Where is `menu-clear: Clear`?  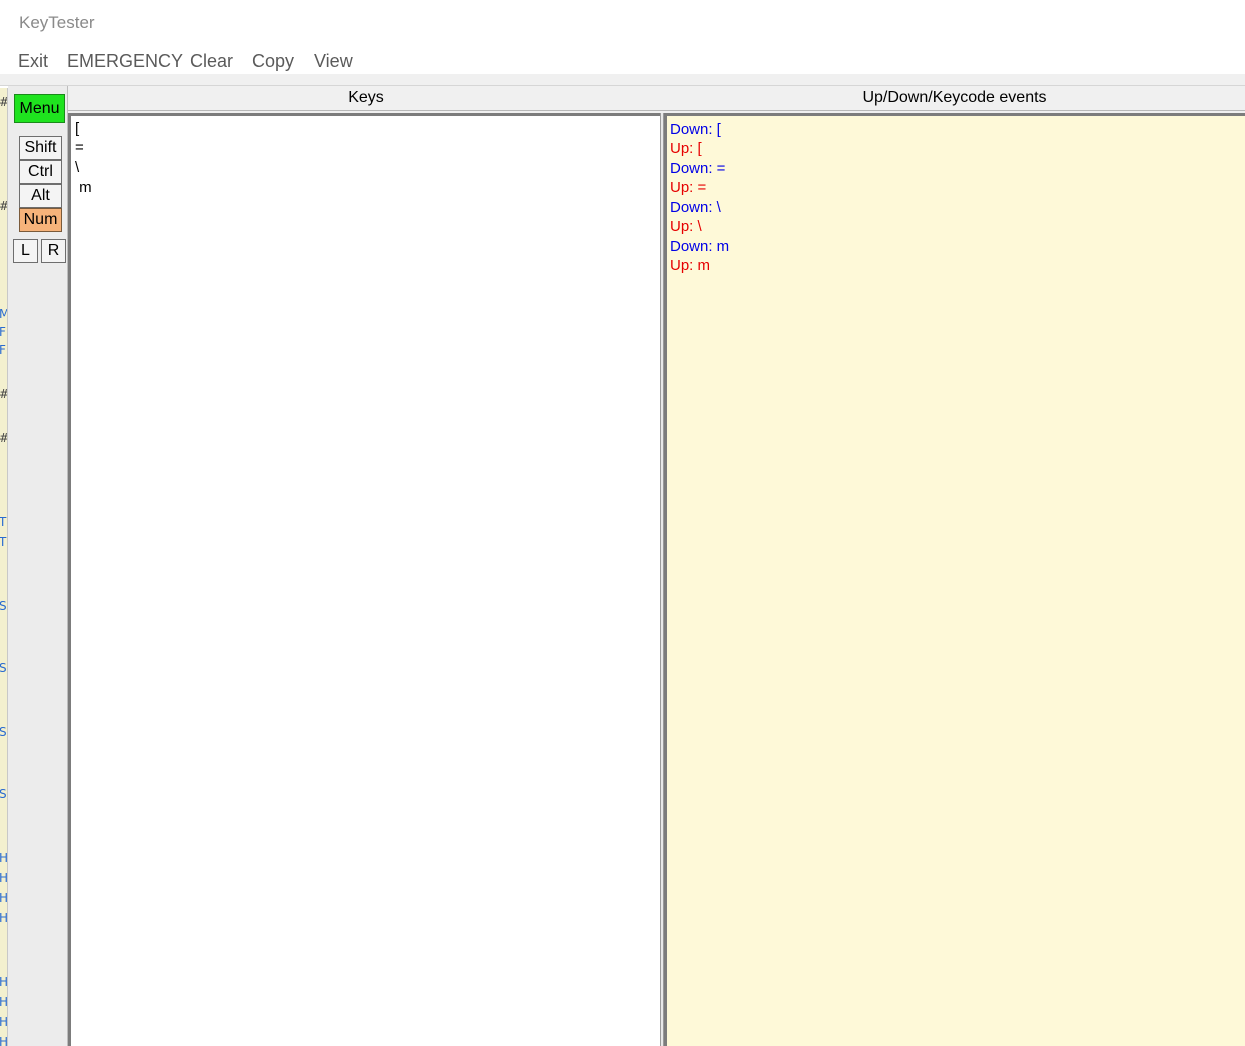 menu-clear: Clear is located at coordinates (211, 61).